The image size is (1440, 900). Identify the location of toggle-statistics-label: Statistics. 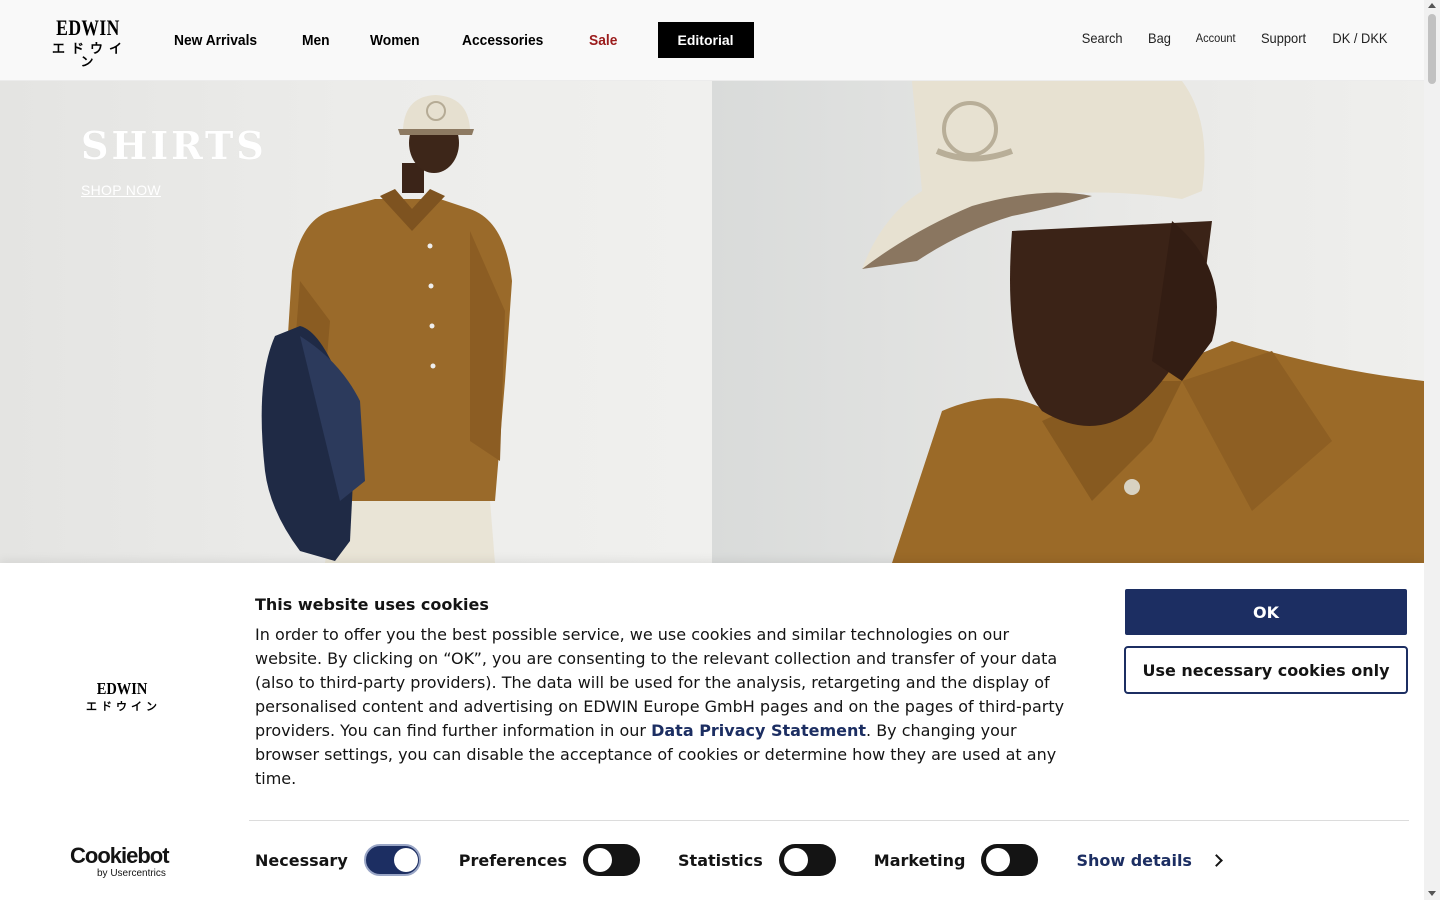
(720, 860).